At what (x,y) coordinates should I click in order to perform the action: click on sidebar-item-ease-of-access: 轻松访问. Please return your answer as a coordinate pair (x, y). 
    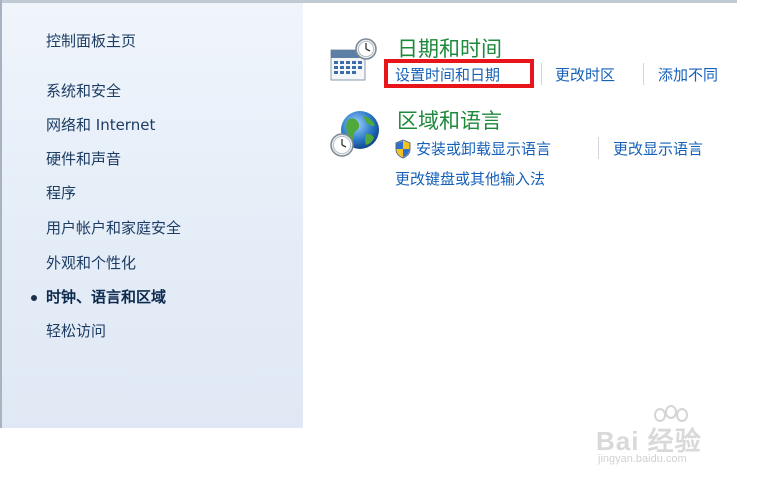
    Looking at the image, I should click on (76, 331).